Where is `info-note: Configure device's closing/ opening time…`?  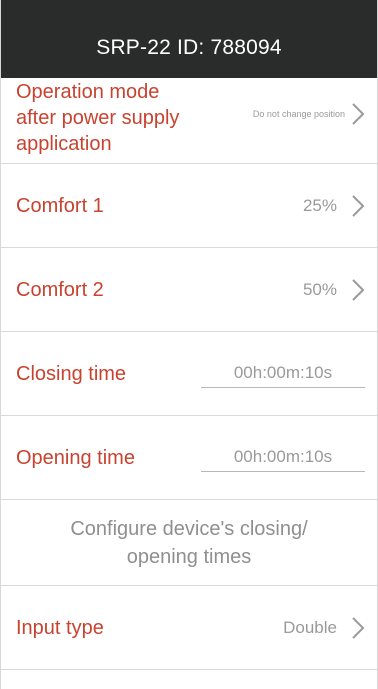
info-note: Configure device's closing/ opening time… is located at coordinates (189, 543).